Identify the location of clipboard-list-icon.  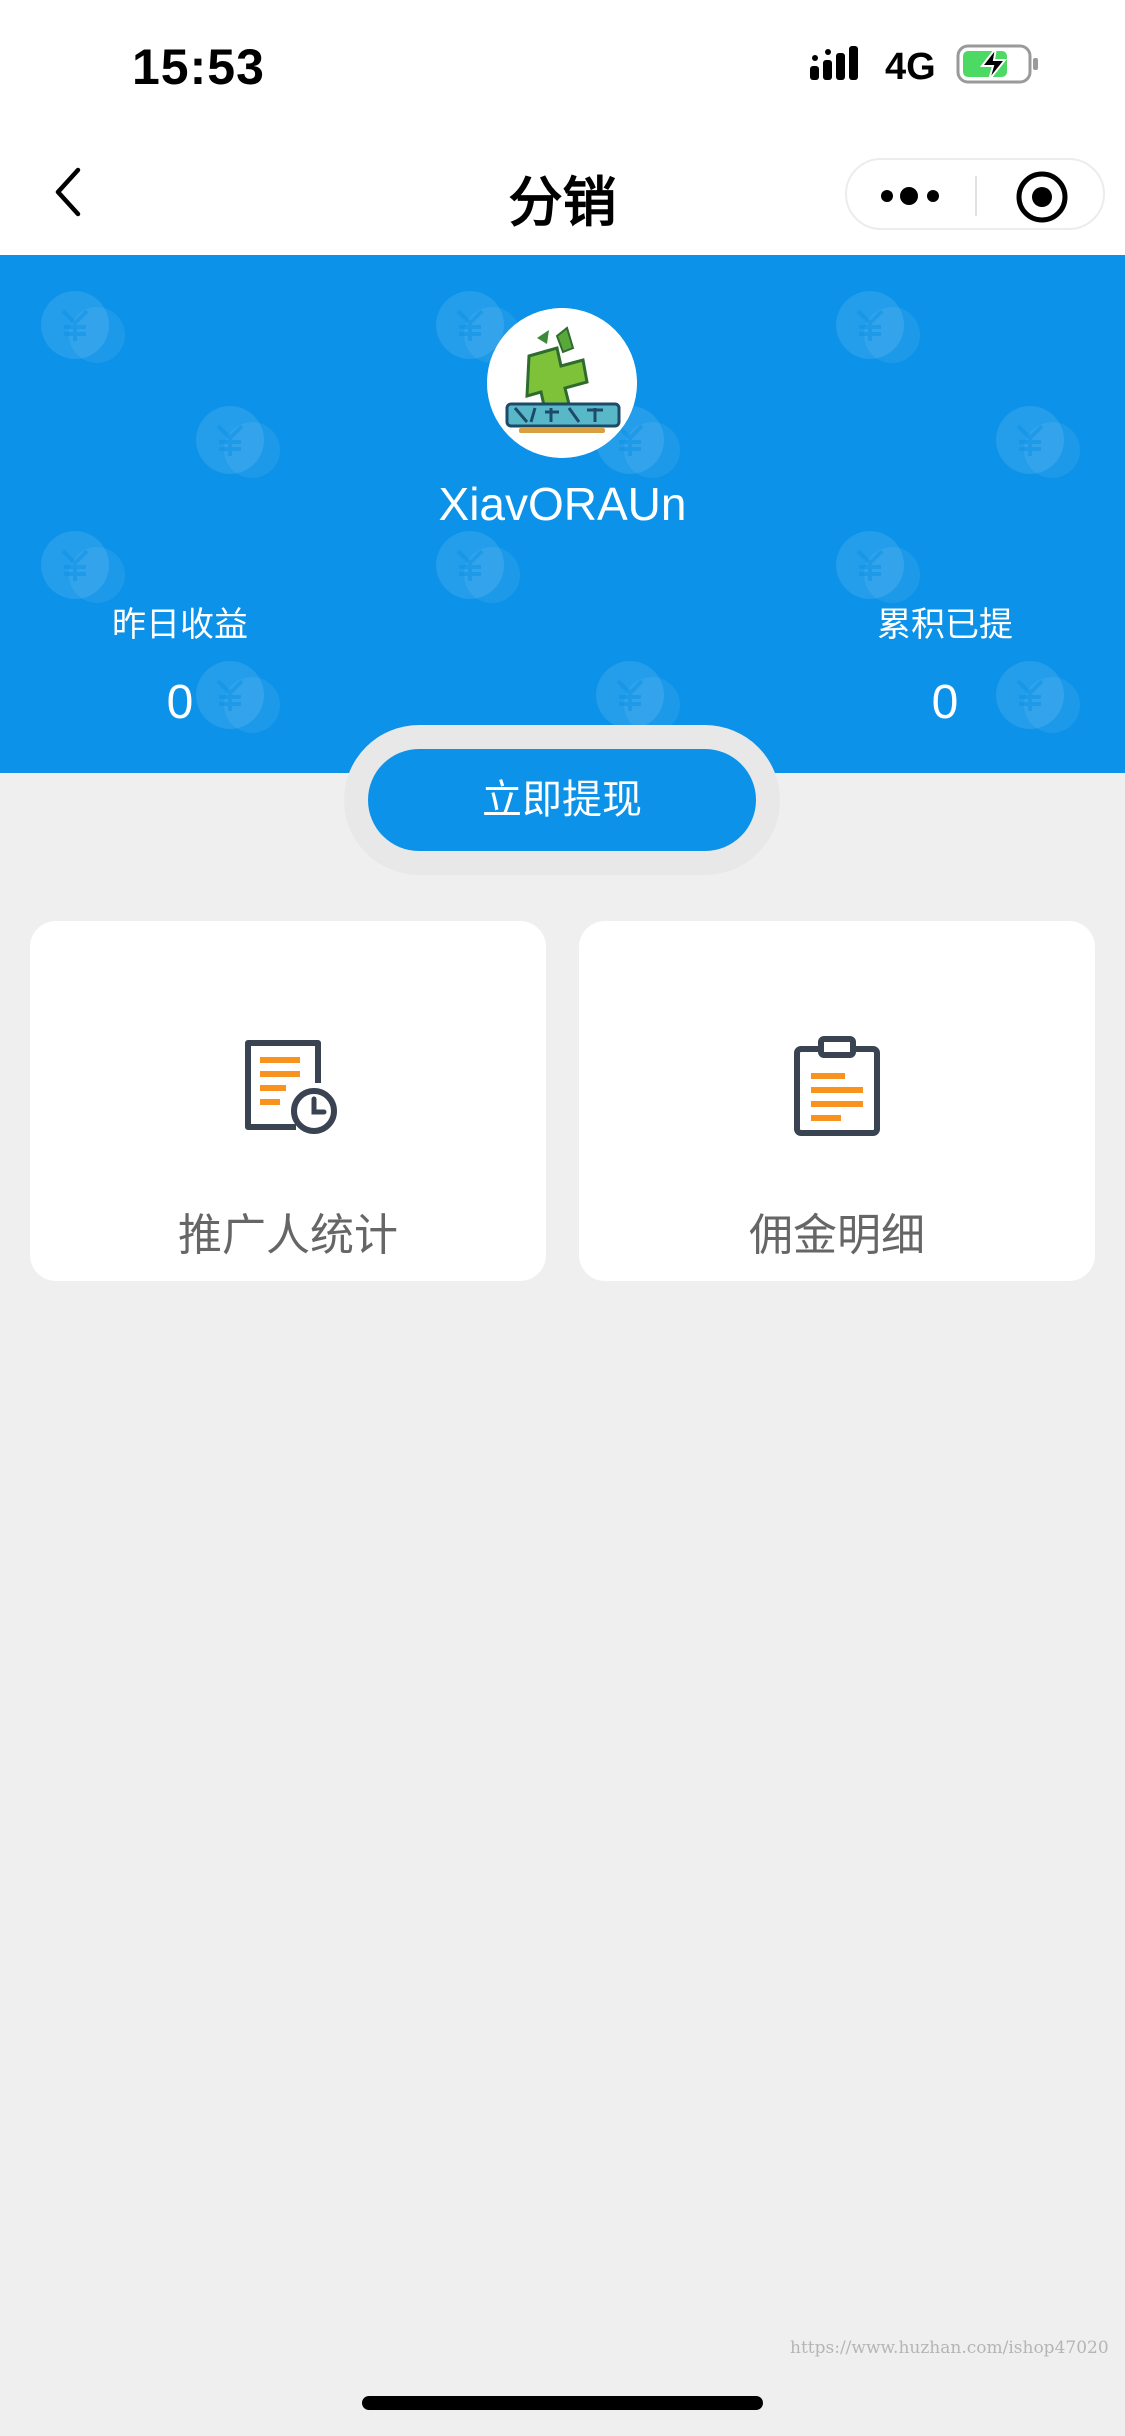
(837, 1086).